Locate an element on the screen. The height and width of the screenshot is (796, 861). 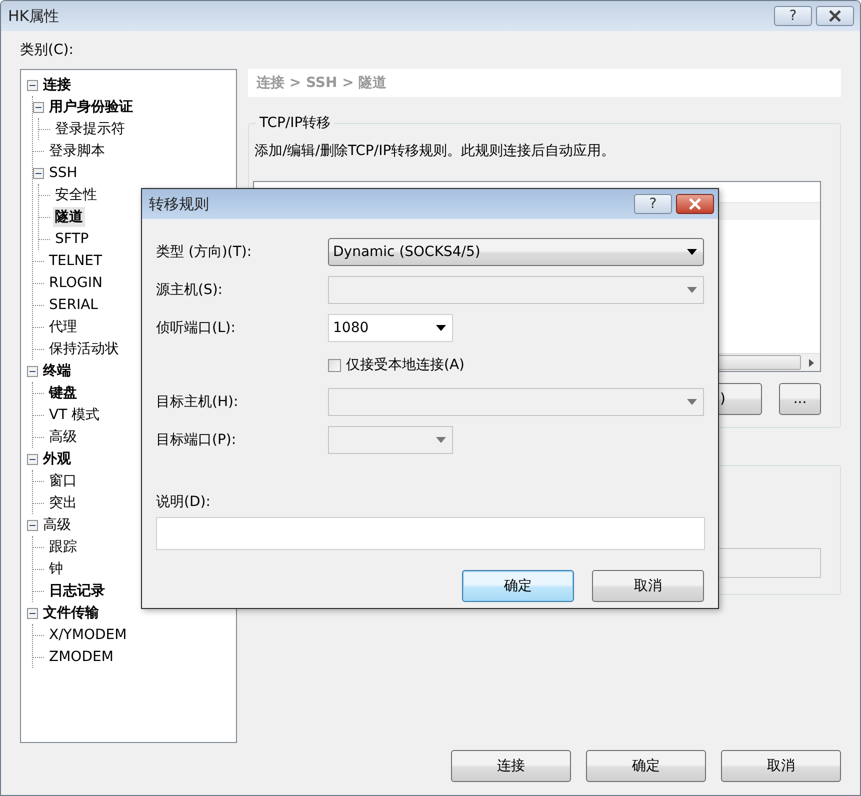
tree-item: 保持活动状 is located at coordinates (84, 349).